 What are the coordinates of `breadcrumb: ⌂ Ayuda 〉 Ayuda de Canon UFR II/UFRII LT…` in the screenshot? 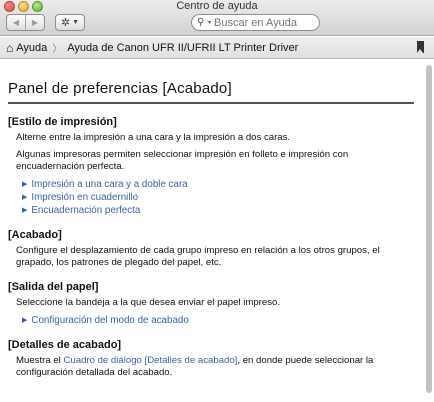 It's located at (217, 48).